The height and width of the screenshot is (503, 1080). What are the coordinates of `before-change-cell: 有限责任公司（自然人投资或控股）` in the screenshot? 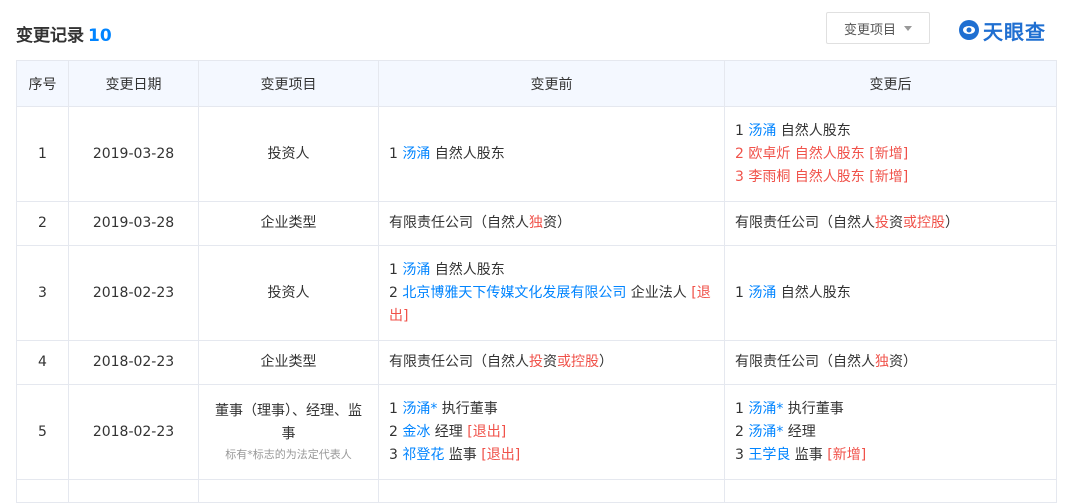 It's located at (551, 362).